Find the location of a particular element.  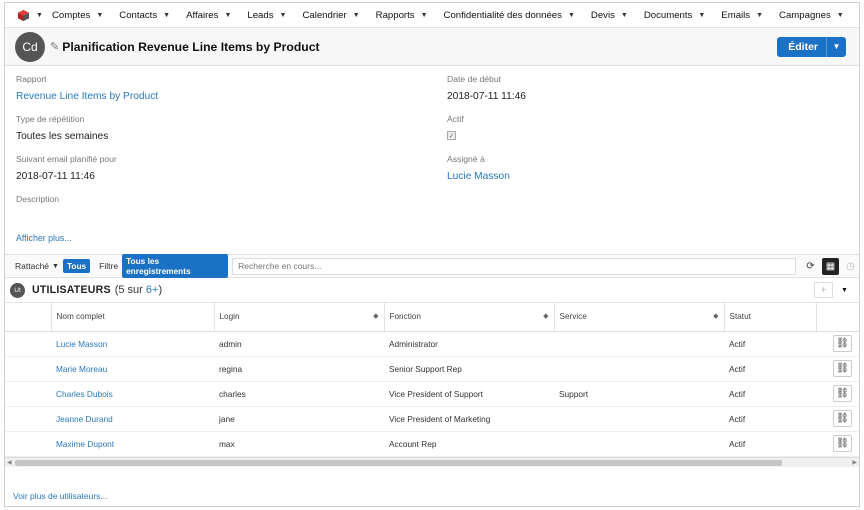

nav-item-6: Confidentialité des données ▼ is located at coordinates (508, 15).